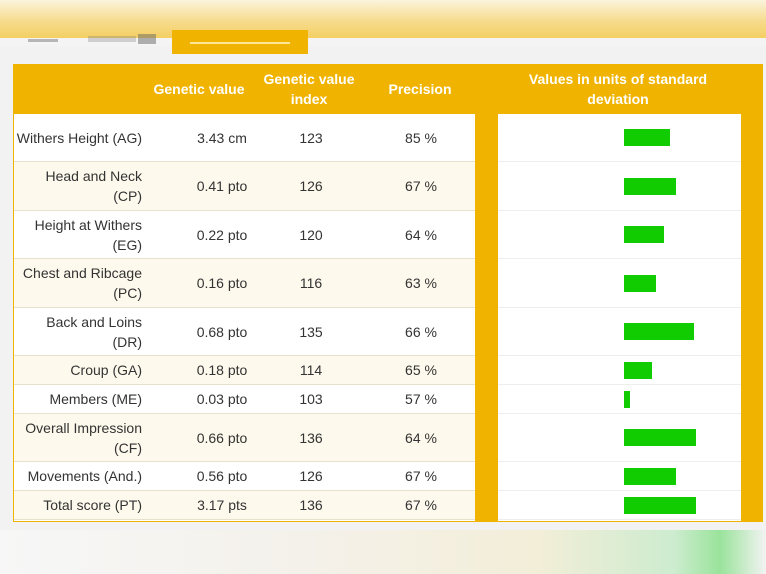 The image size is (766, 574). What do you see at coordinates (244, 332) in the screenshot?
I see `table-row: Back and Loins (DR) 0.68 pto 135 66 %` at bounding box center [244, 332].